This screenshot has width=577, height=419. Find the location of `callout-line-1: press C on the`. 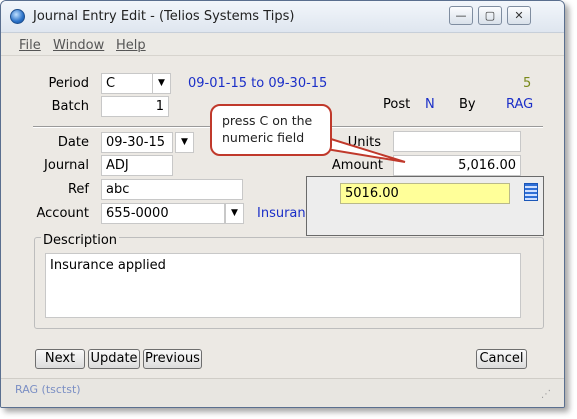

callout-line-1: press C on the is located at coordinates (267, 120).